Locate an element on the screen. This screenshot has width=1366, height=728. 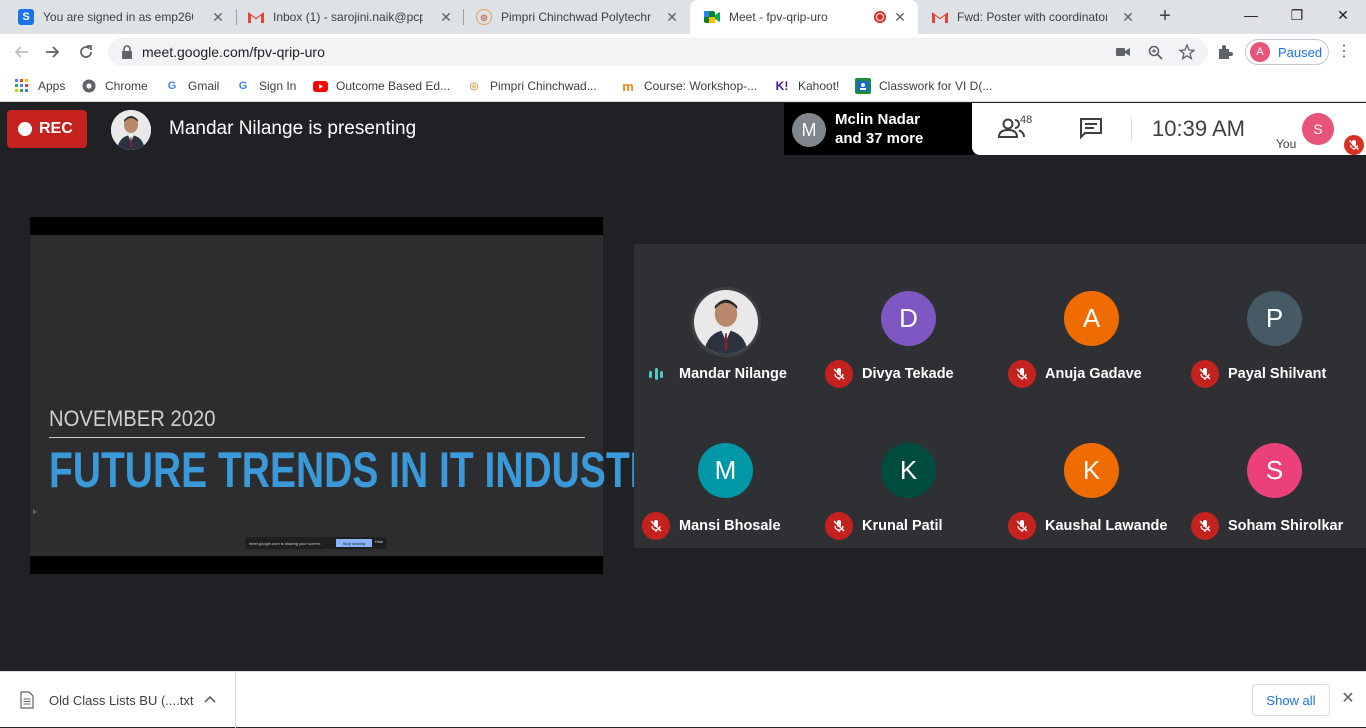
zoom-icon is located at coordinates (1155, 52).